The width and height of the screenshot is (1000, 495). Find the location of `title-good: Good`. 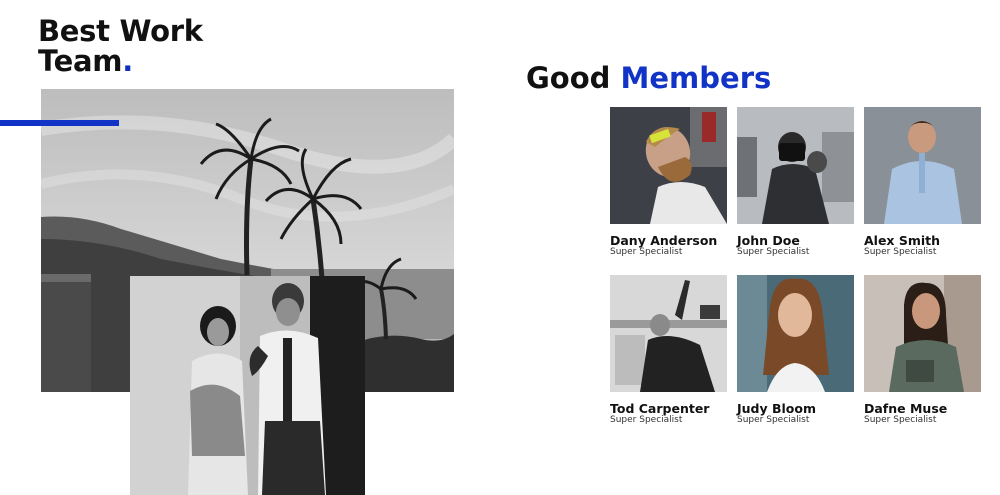

title-good: Good is located at coordinates (568, 78).